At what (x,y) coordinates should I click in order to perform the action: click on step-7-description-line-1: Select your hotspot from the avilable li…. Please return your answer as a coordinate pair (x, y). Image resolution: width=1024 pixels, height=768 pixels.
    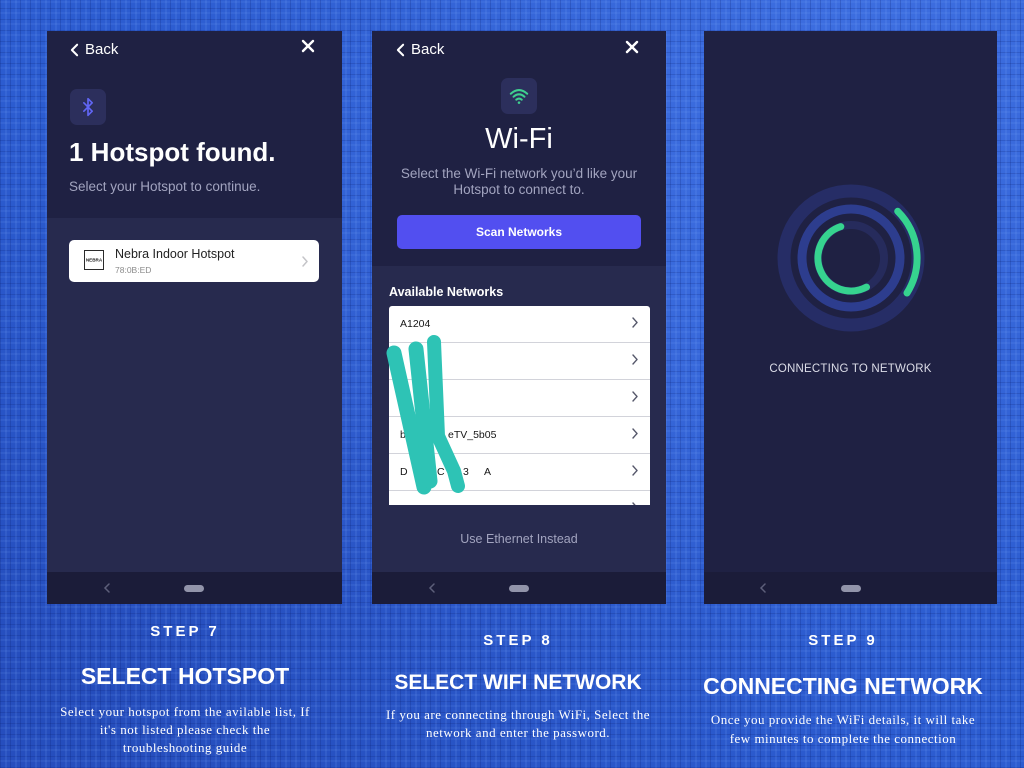
    Looking at the image, I should click on (185, 711).